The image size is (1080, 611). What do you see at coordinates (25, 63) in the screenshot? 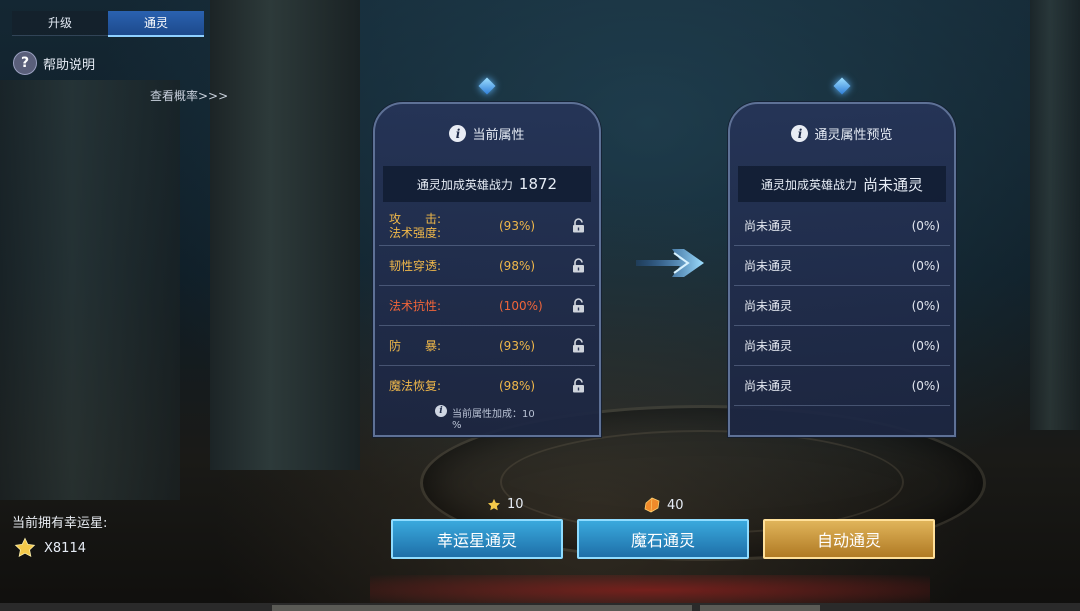
I see `question-icon: ?` at bounding box center [25, 63].